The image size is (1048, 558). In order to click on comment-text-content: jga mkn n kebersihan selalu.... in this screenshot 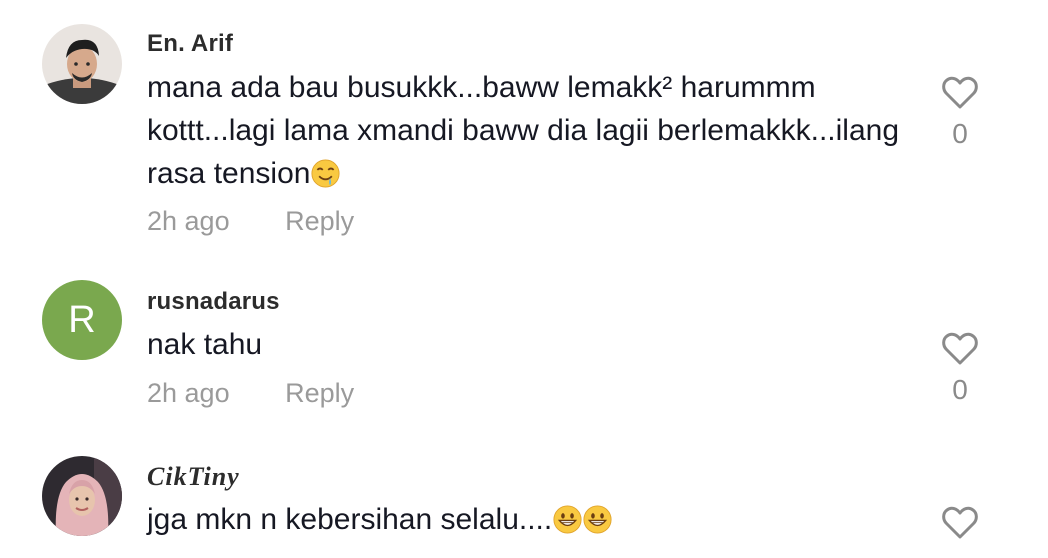, I will do `click(350, 519)`.